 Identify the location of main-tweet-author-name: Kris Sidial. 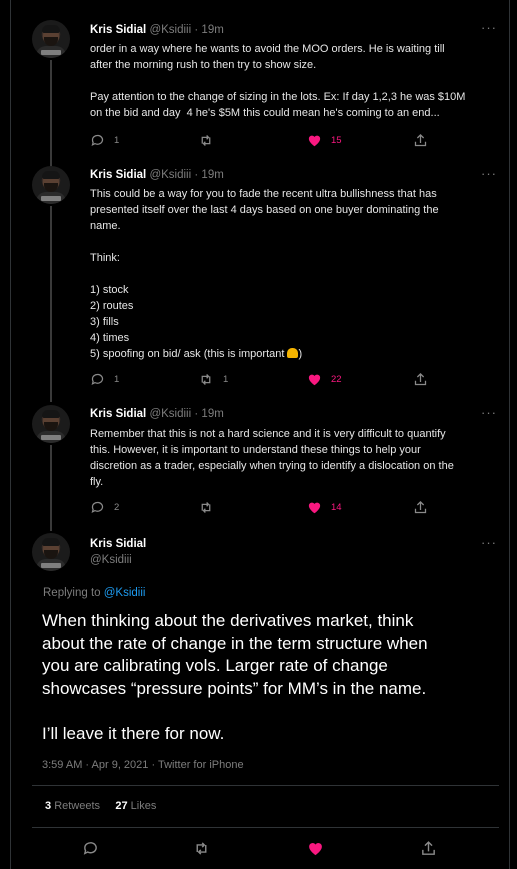
(118, 544).